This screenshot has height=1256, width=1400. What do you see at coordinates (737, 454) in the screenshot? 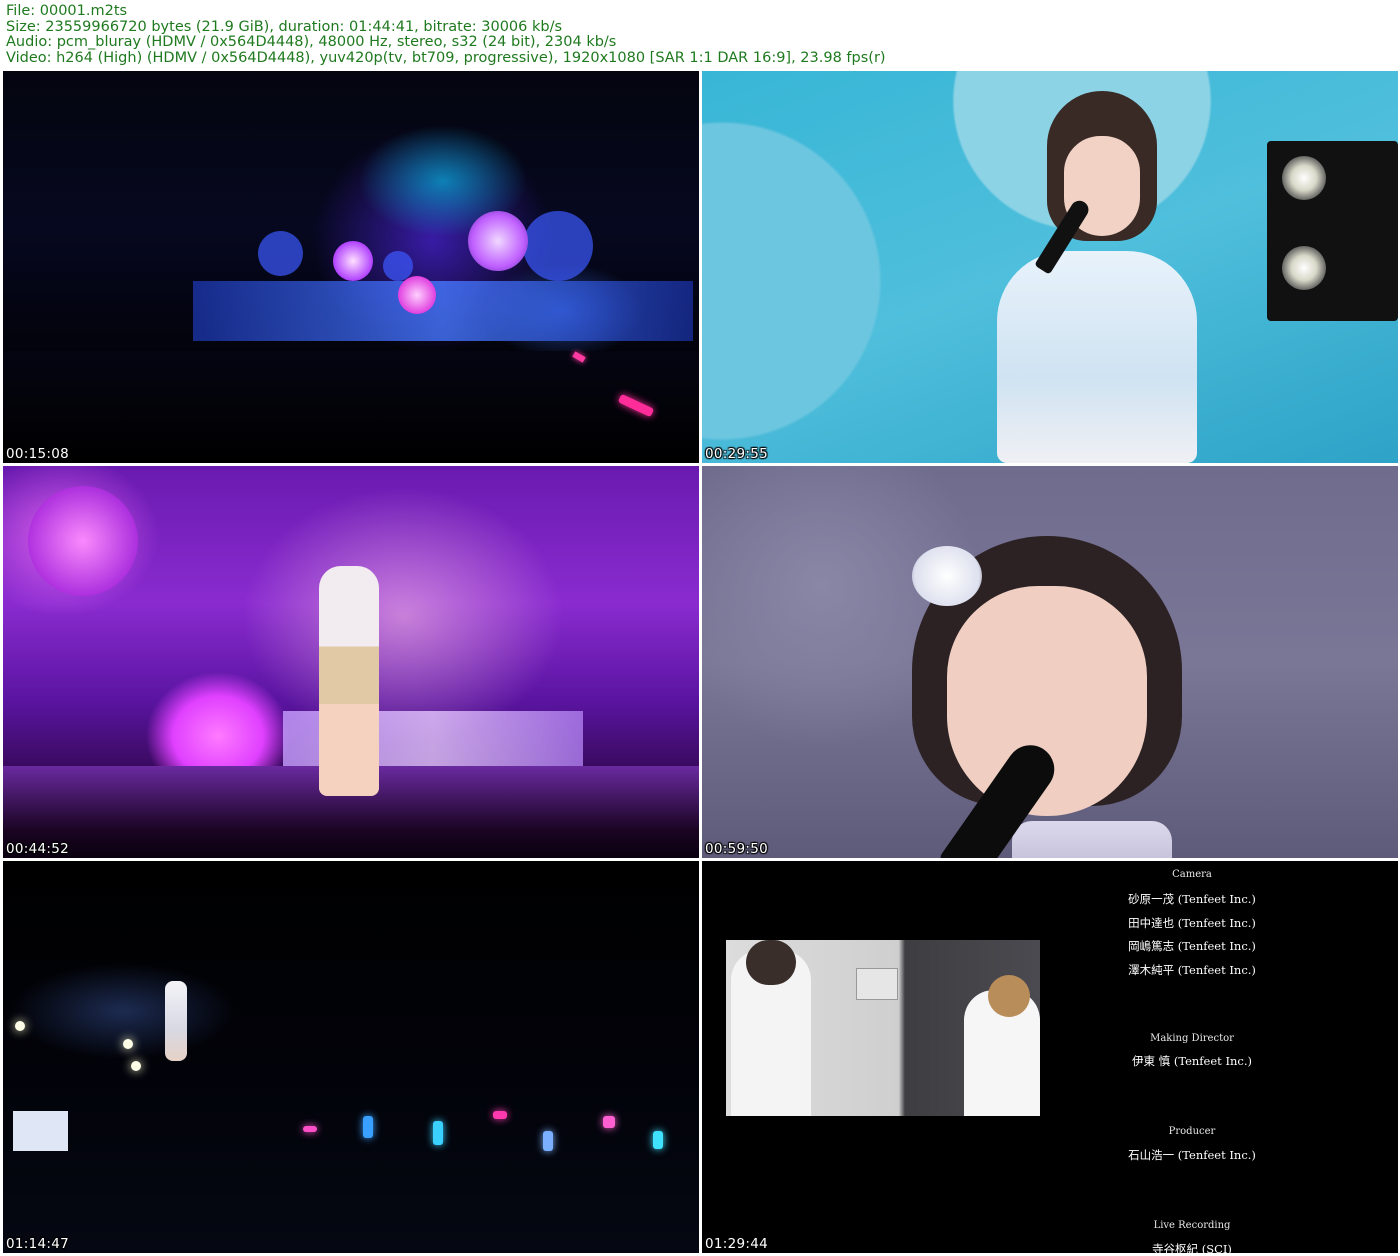
I see `timestamp: 00:29:55` at bounding box center [737, 454].